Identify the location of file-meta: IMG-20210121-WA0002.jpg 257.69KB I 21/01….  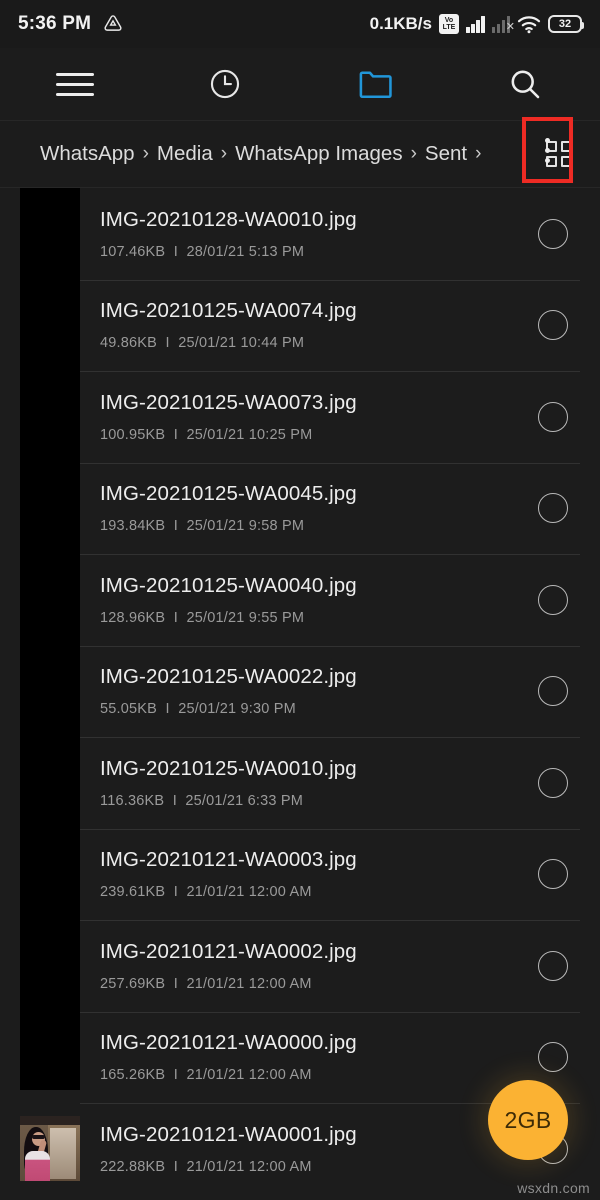
(319, 966).